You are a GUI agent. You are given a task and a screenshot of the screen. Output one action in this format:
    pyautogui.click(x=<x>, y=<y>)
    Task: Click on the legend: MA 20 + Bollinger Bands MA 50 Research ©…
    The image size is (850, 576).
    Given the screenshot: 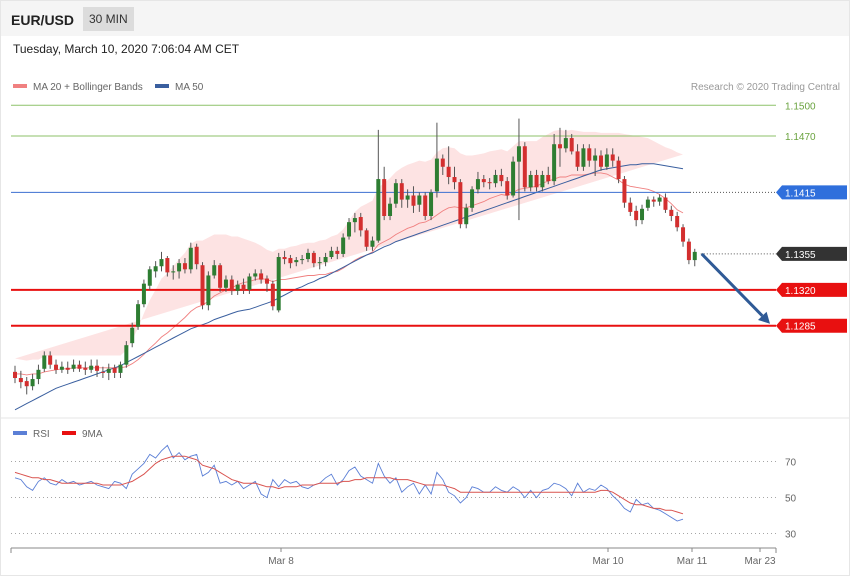 What is the action you would take?
    pyautogui.click(x=426, y=87)
    